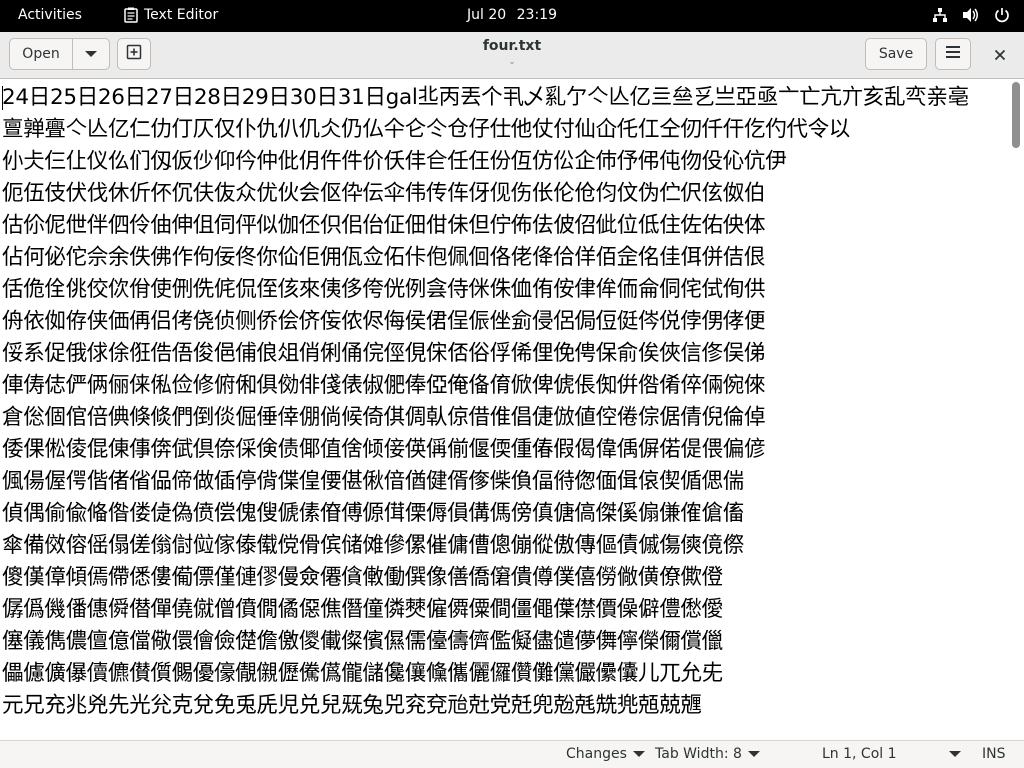 This screenshot has width=1024, height=768. What do you see at coordinates (896, 54) in the screenshot?
I see `save-button: Save` at bounding box center [896, 54].